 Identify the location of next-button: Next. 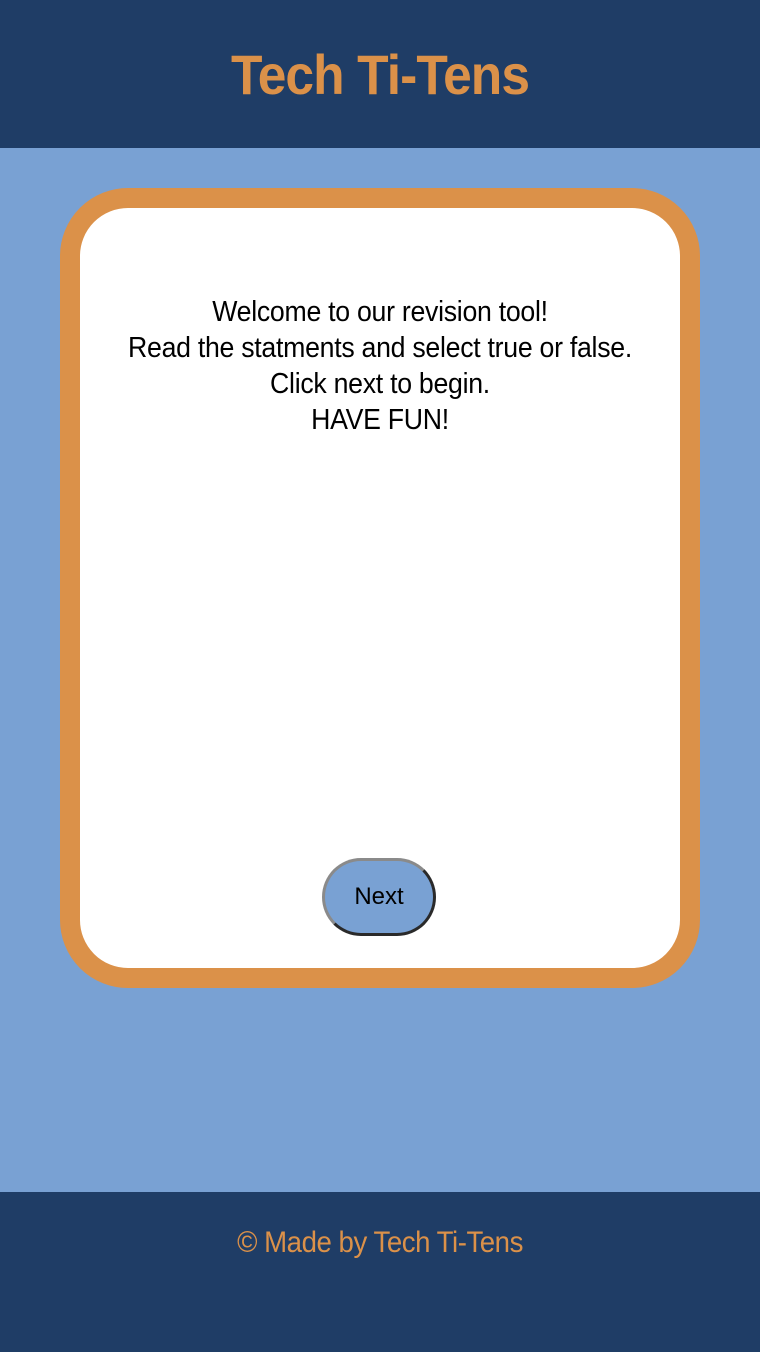
(379, 897).